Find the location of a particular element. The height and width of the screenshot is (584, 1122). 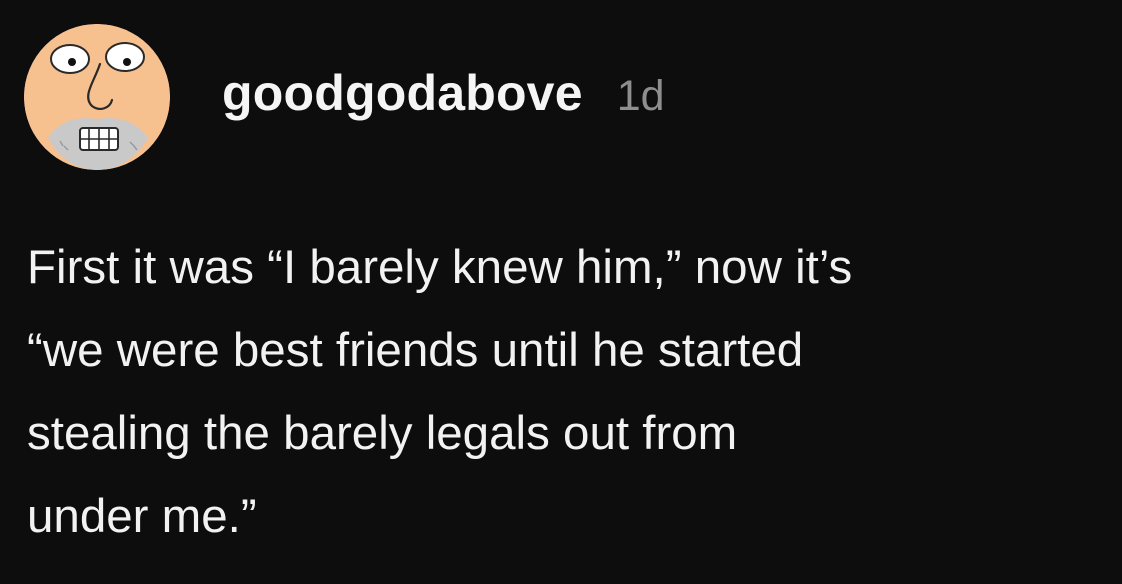

post-text-line: stealing the barely legals out from is located at coordinates (382, 433).